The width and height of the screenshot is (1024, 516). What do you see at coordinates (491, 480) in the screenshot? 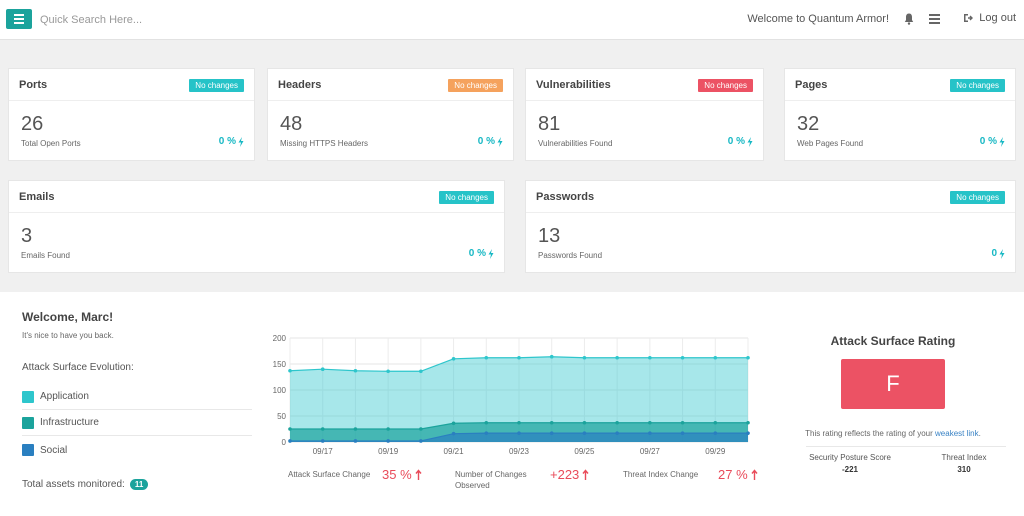
I see `stat-label-number-of-changes: Number of Changes Observed` at bounding box center [491, 480].